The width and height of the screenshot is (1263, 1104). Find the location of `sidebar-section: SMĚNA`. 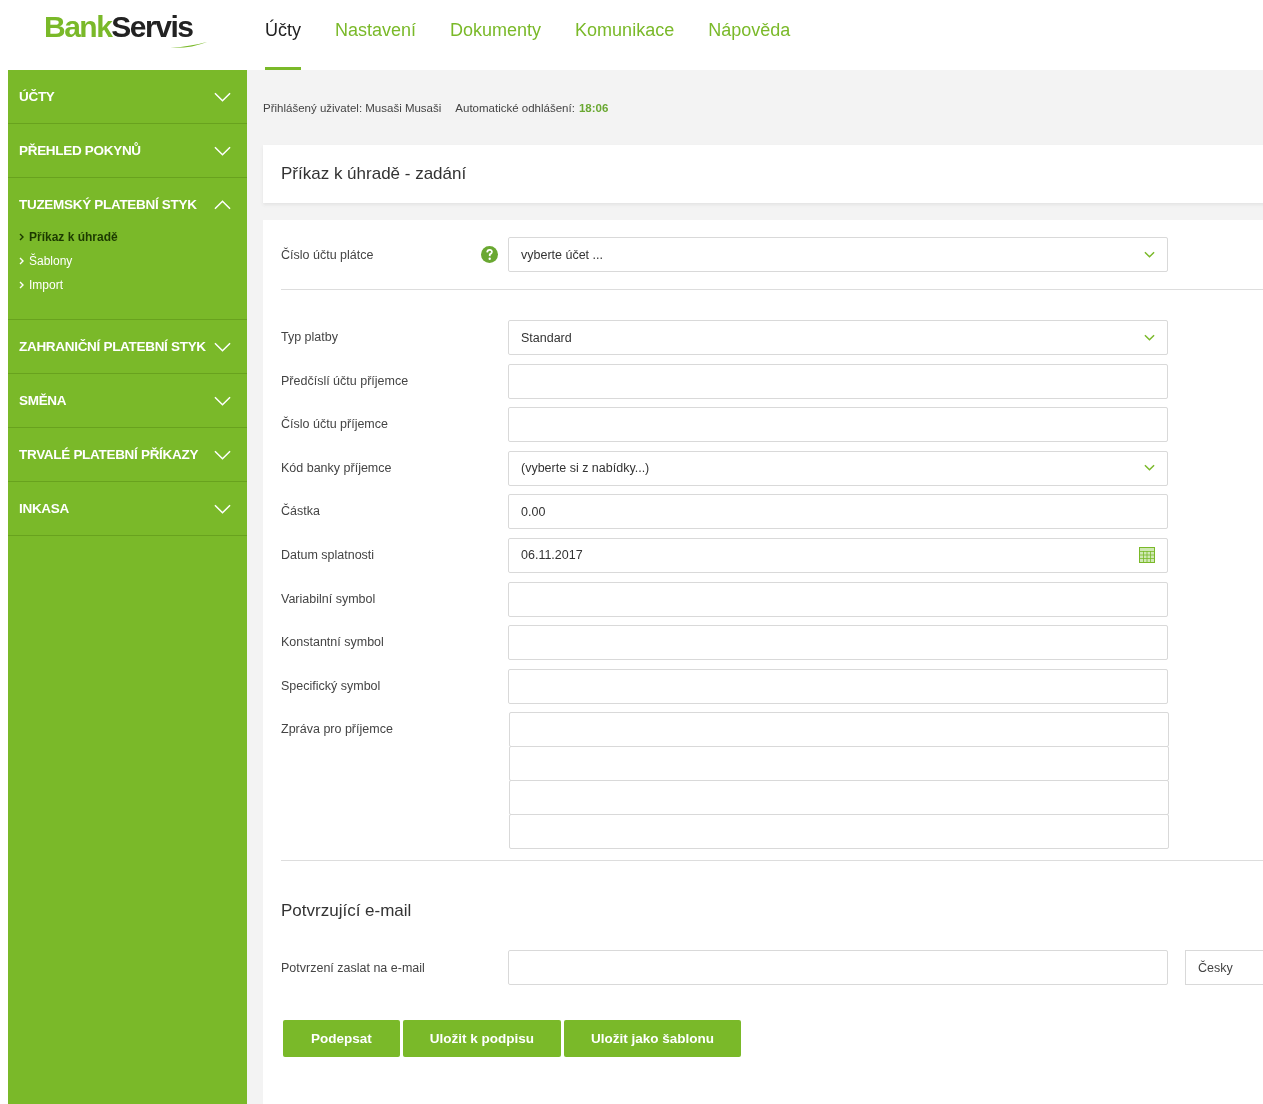

sidebar-section: SMĚNA is located at coordinates (127, 400).